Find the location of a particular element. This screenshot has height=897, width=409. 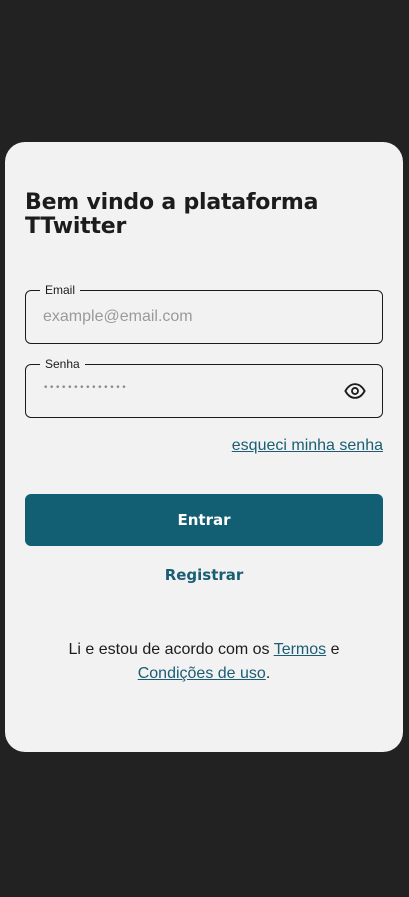

password-field: Senha •••••••••••••• is located at coordinates (204, 387).